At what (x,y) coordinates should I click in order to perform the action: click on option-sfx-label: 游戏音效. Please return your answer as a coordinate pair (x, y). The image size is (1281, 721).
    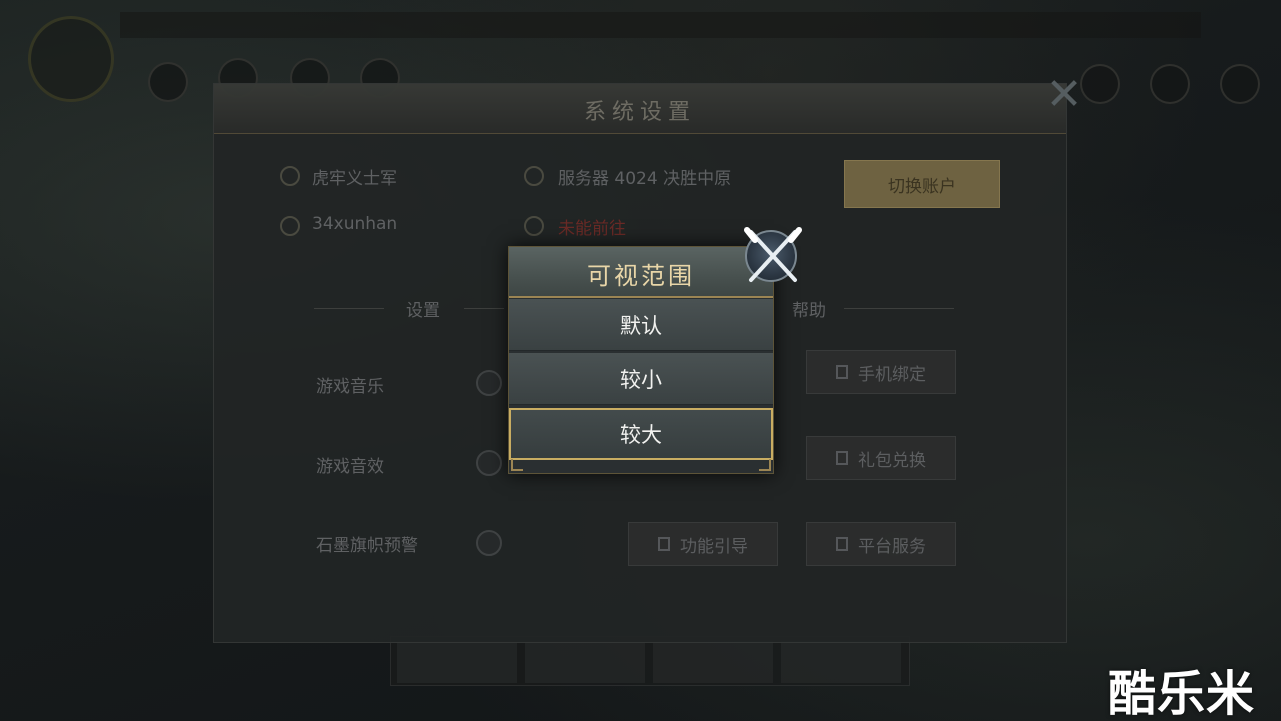
    Looking at the image, I should click on (350, 467).